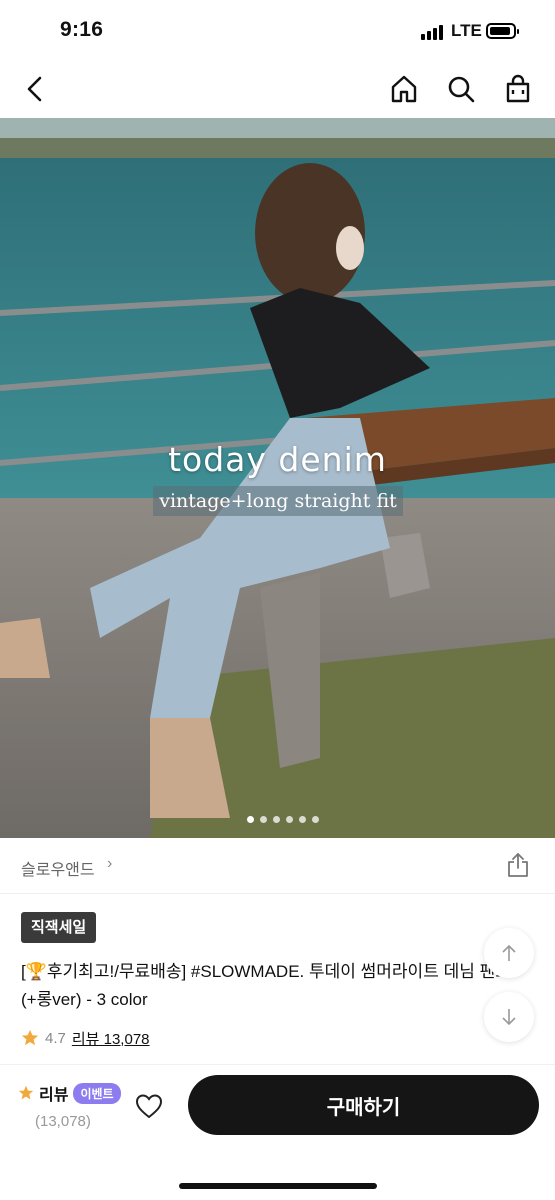 The width and height of the screenshot is (555, 1200). I want to click on brand-name: 슬로우앤드, so click(58, 868).